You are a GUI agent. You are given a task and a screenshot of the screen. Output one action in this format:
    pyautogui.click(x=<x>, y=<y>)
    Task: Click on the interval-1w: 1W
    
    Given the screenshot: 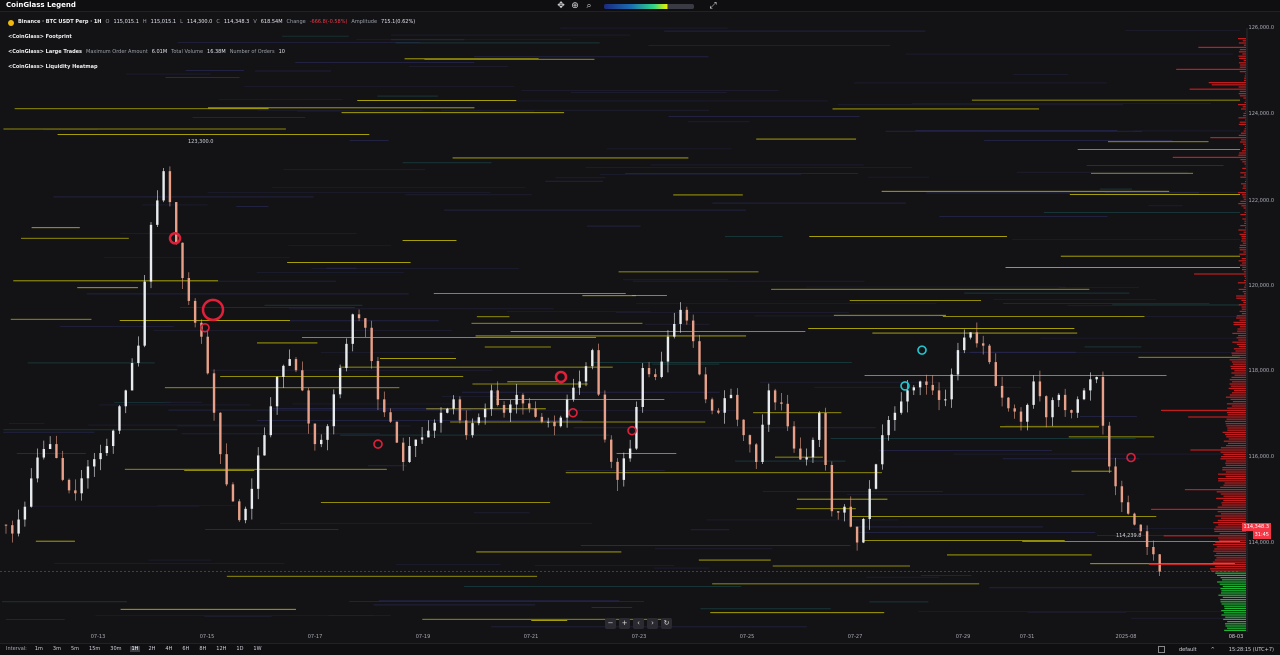 What is the action you would take?
    pyautogui.click(x=257, y=649)
    